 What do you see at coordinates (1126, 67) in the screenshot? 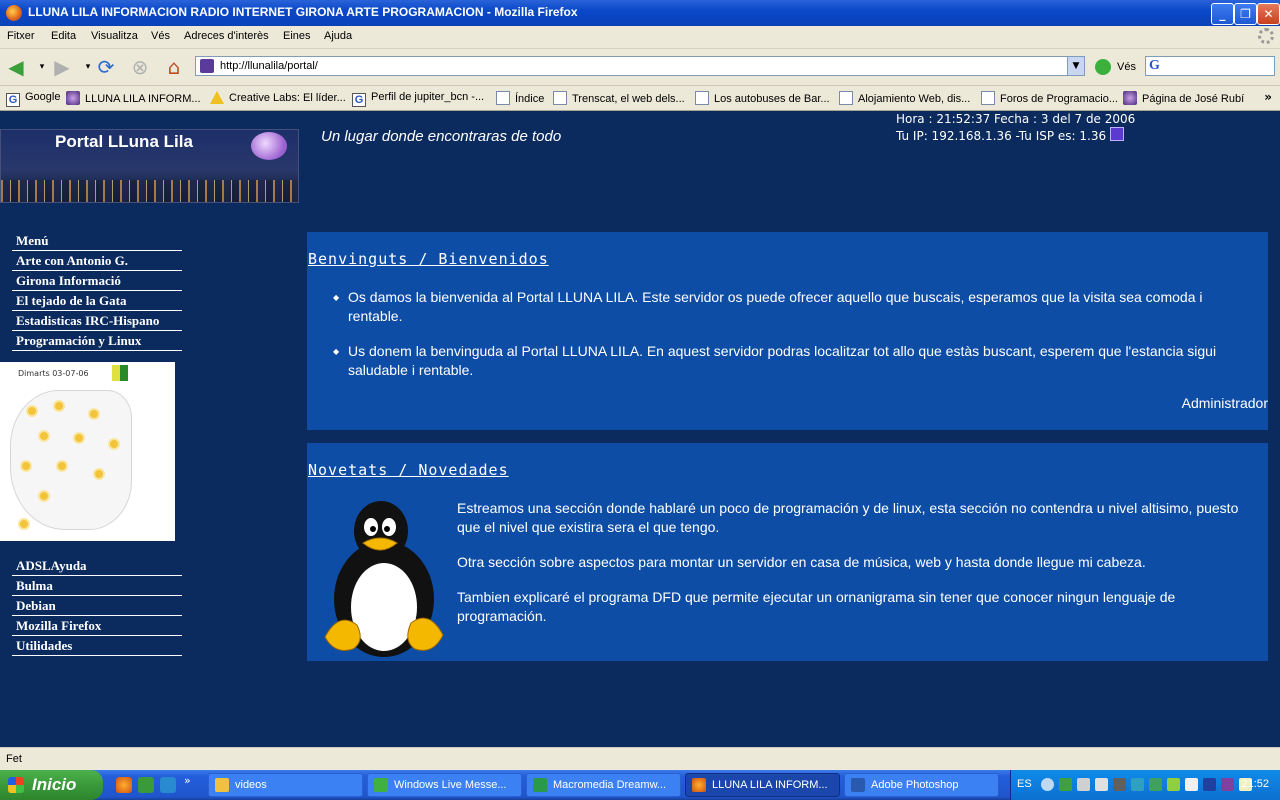
I see `go-button: Vés` at bounding box center [1126, 67].